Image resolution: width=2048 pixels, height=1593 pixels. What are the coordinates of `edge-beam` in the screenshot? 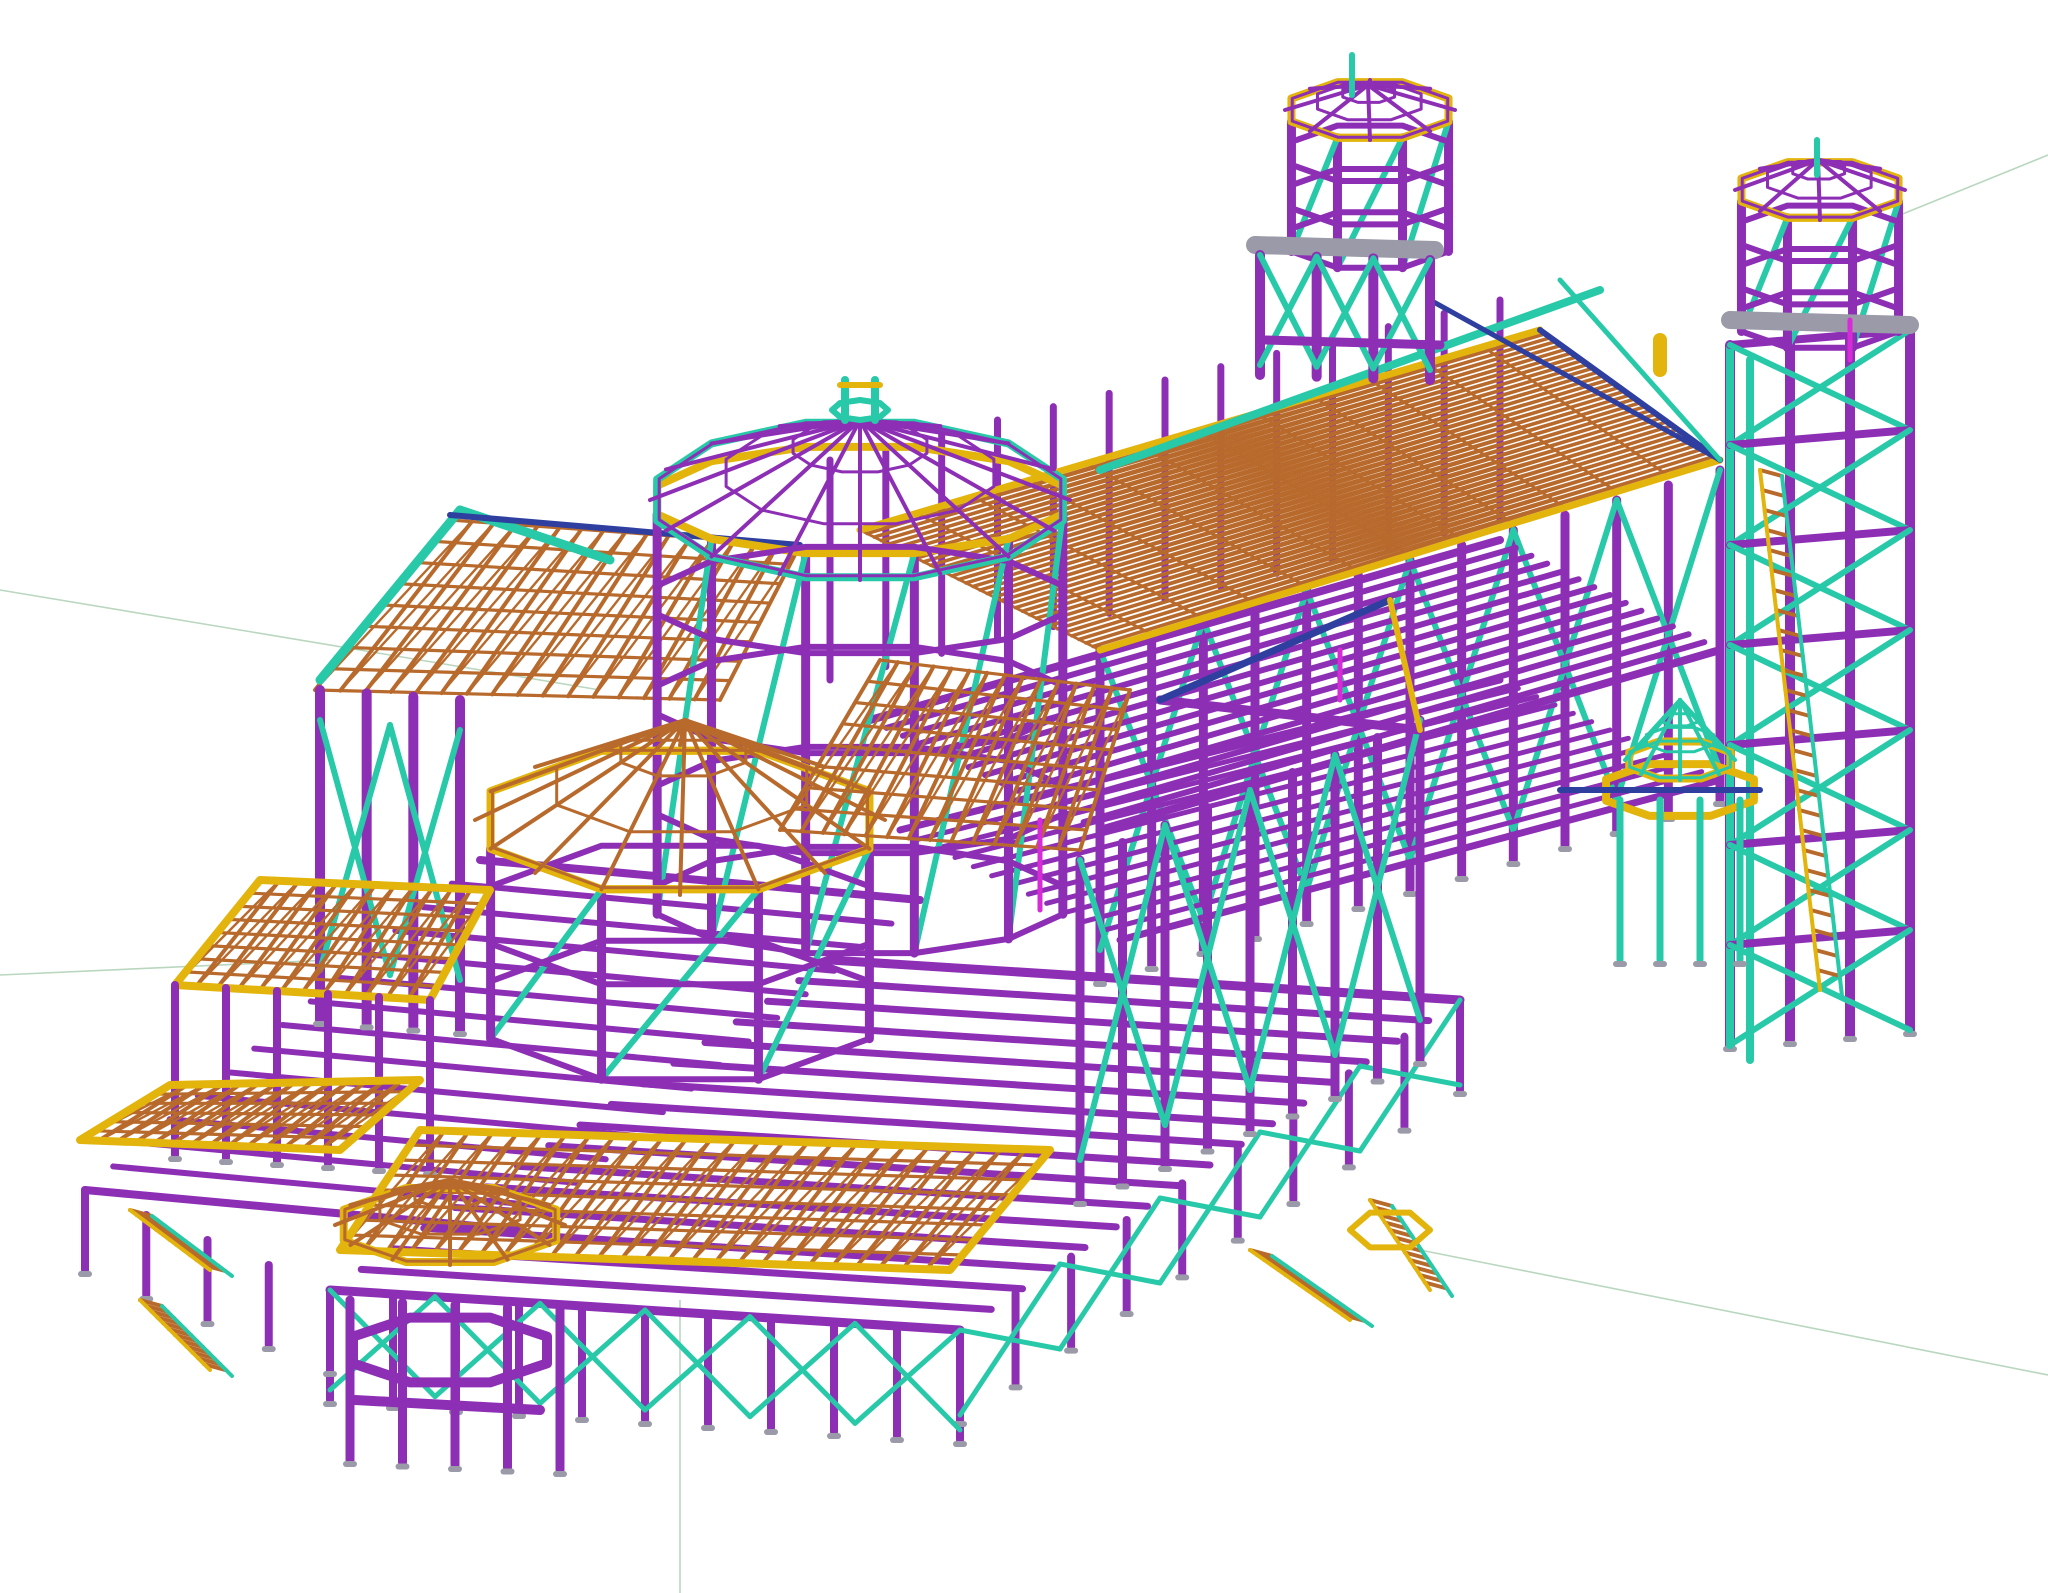 It's located at (1145, 980).